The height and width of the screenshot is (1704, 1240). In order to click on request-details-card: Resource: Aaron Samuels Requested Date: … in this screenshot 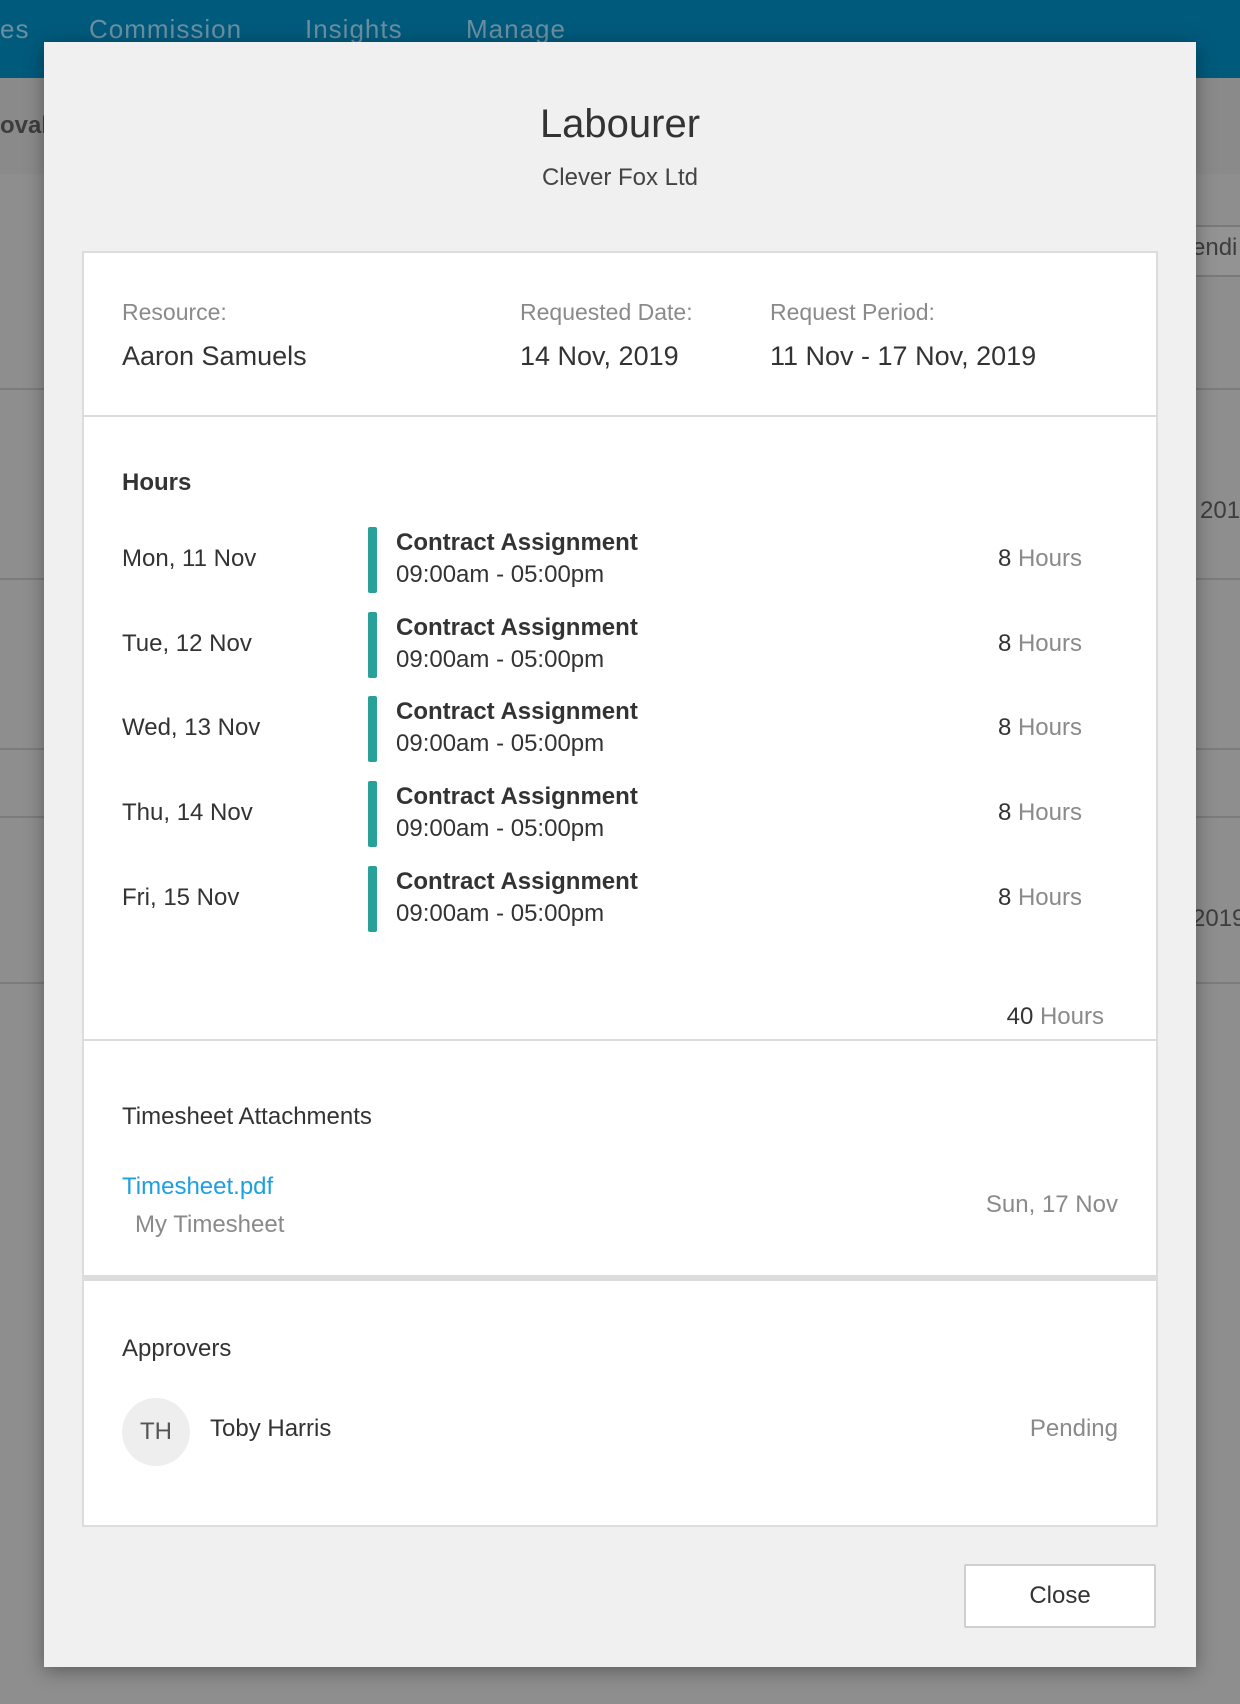, I will do `click(620, 334)`.